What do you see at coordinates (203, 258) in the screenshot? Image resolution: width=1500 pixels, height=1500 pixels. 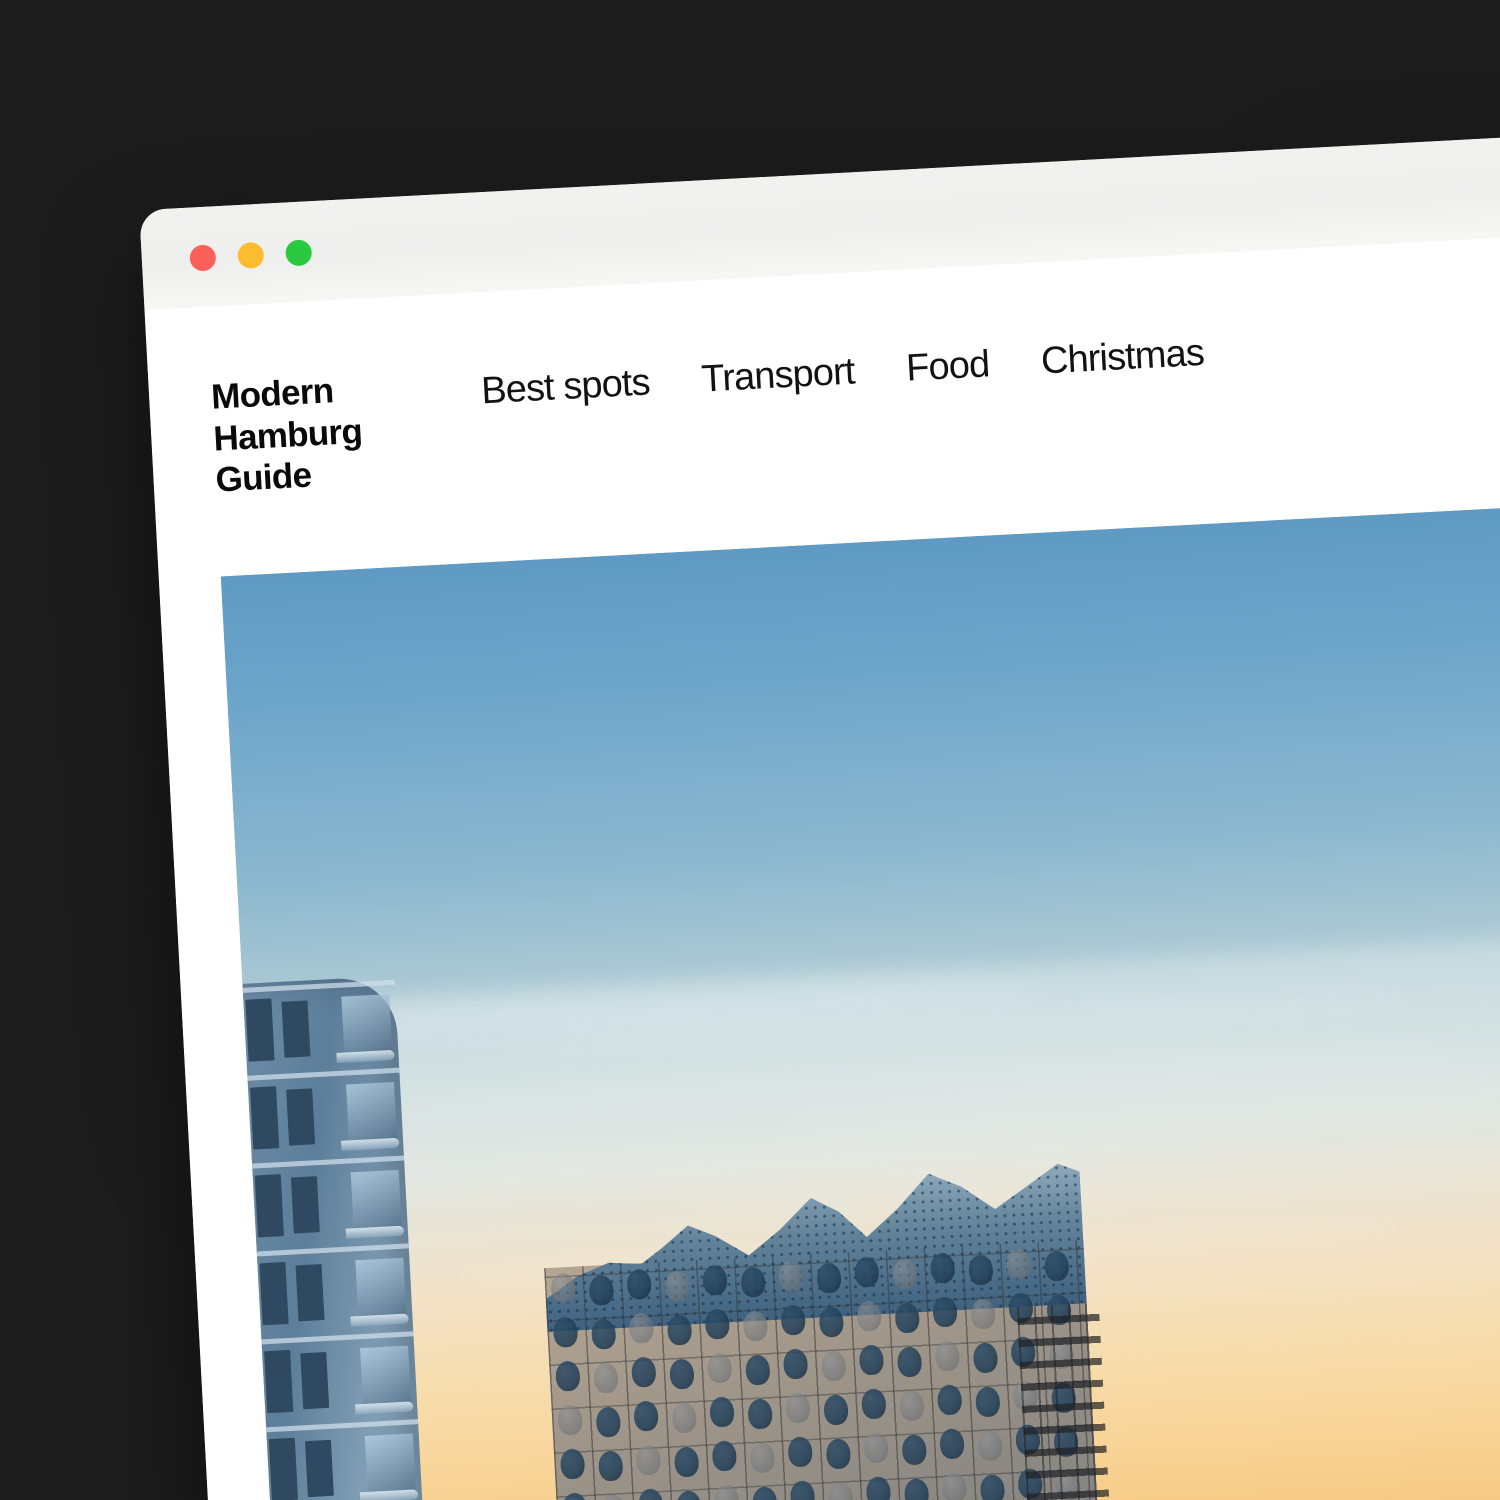 I see `close-window-button` at bounding box center [203, 258].